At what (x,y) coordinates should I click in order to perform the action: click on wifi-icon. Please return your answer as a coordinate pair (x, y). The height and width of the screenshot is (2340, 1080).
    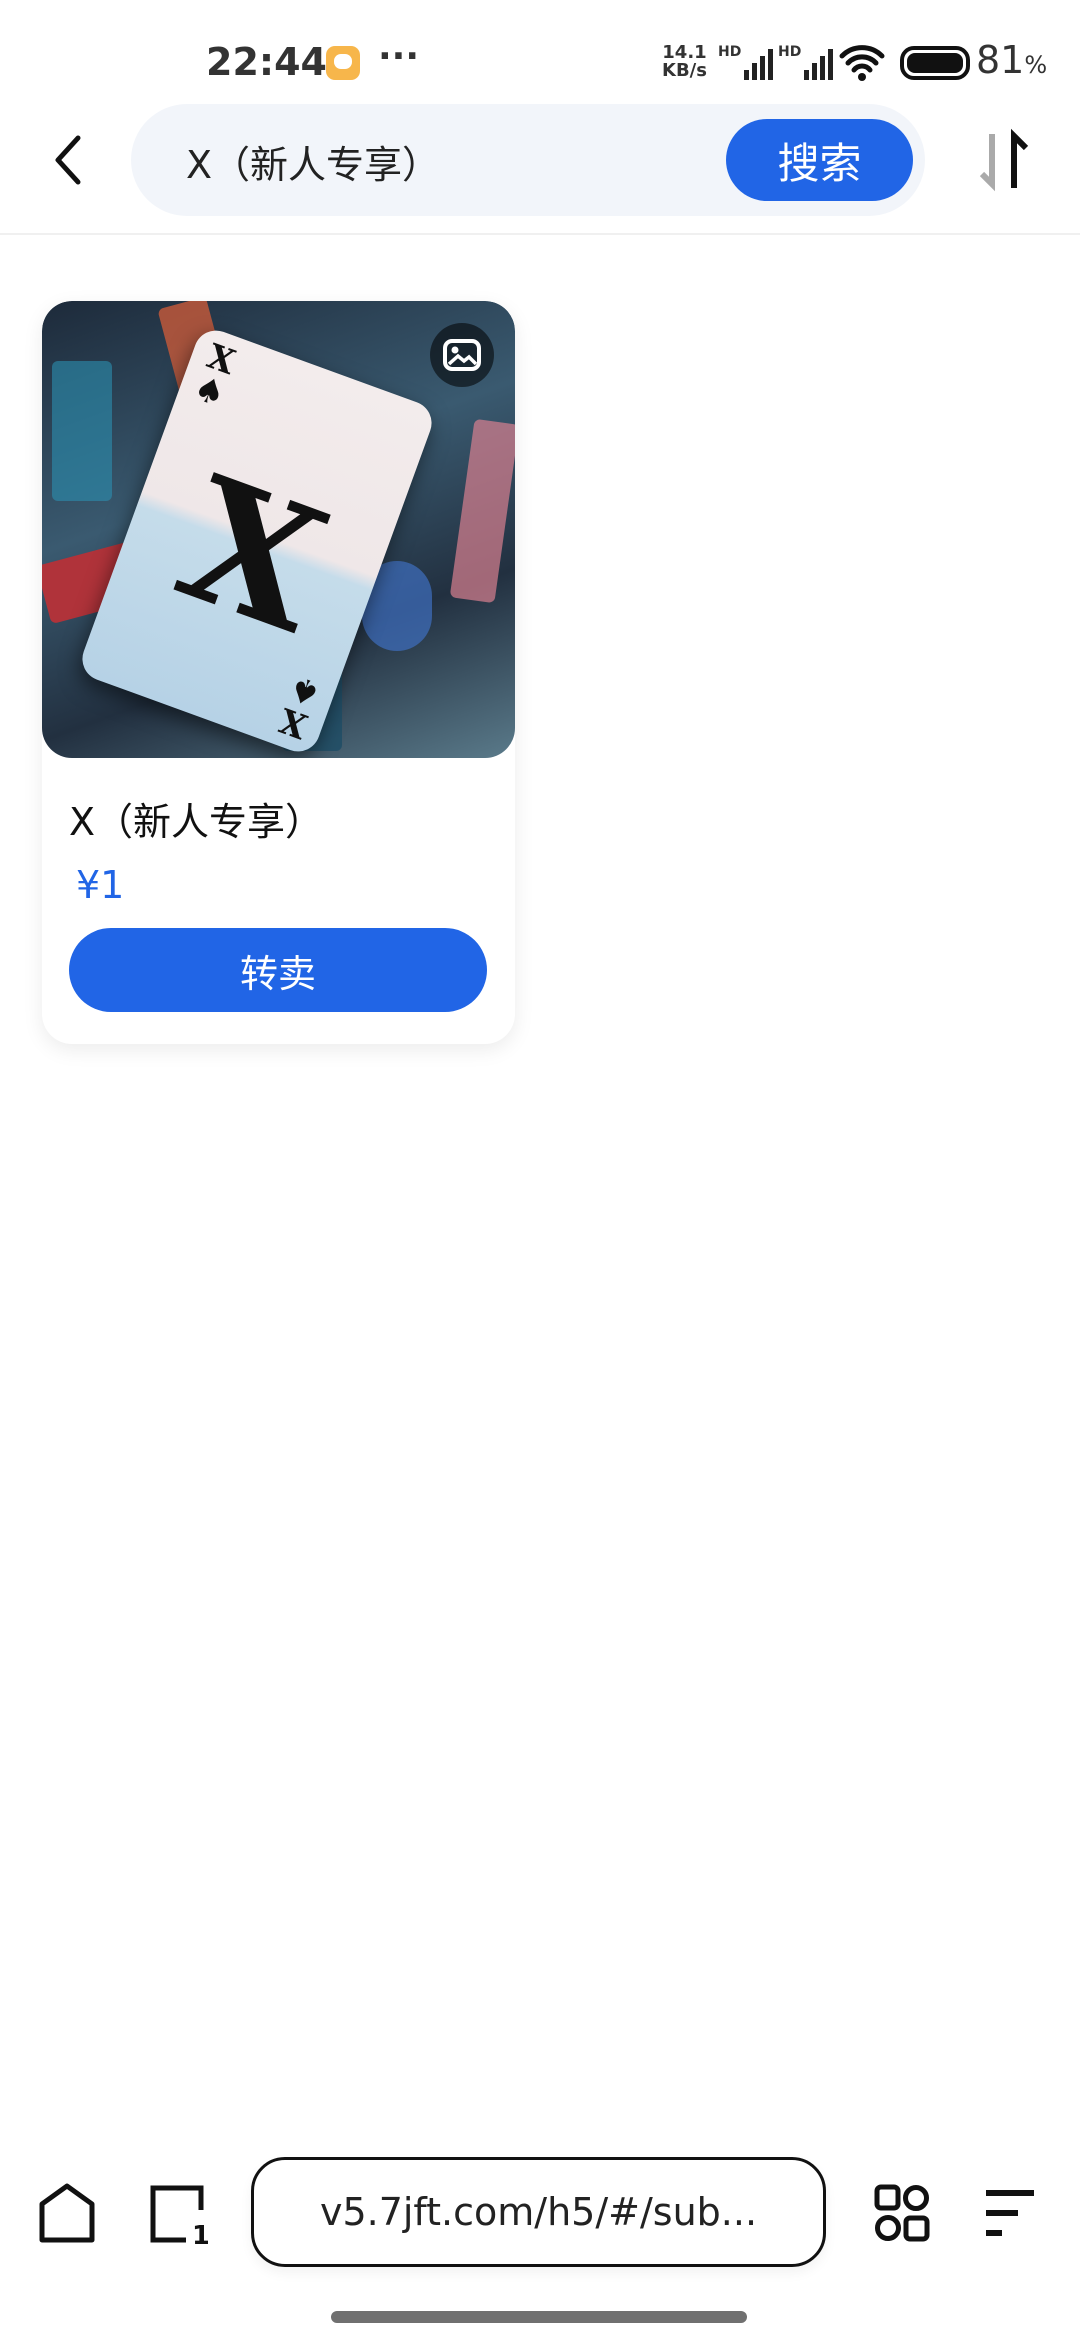
    Looking at the image, I should click on (862, 63).